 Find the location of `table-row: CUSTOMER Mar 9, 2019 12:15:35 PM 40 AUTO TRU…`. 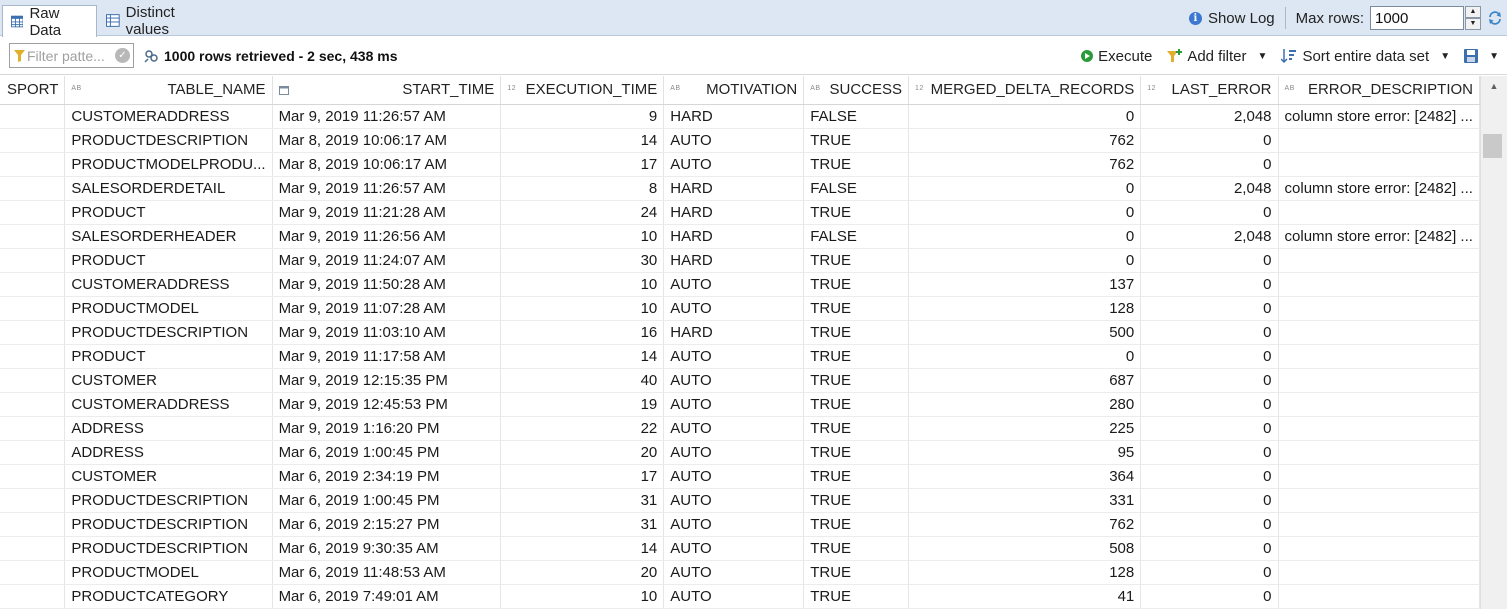

table-row: CUSTOMER Mar 9, 2019 12:15:35 PM 40 AUTO TRU… is located at coordinates (740, 380).